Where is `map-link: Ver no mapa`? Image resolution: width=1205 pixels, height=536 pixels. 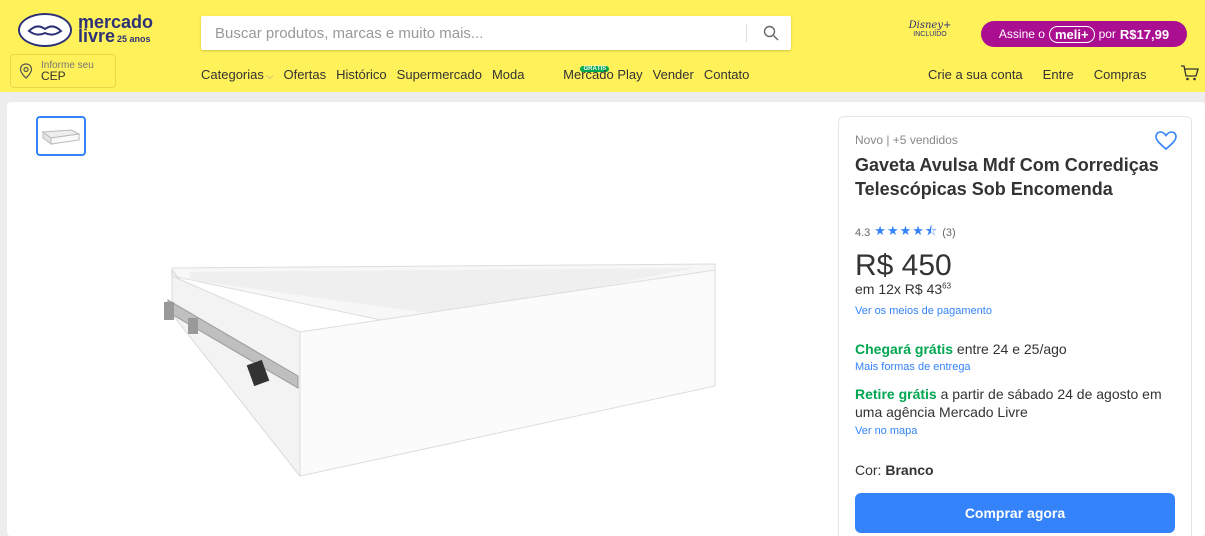 map-link: Ver no mapa is located at coordinates (886, 431).